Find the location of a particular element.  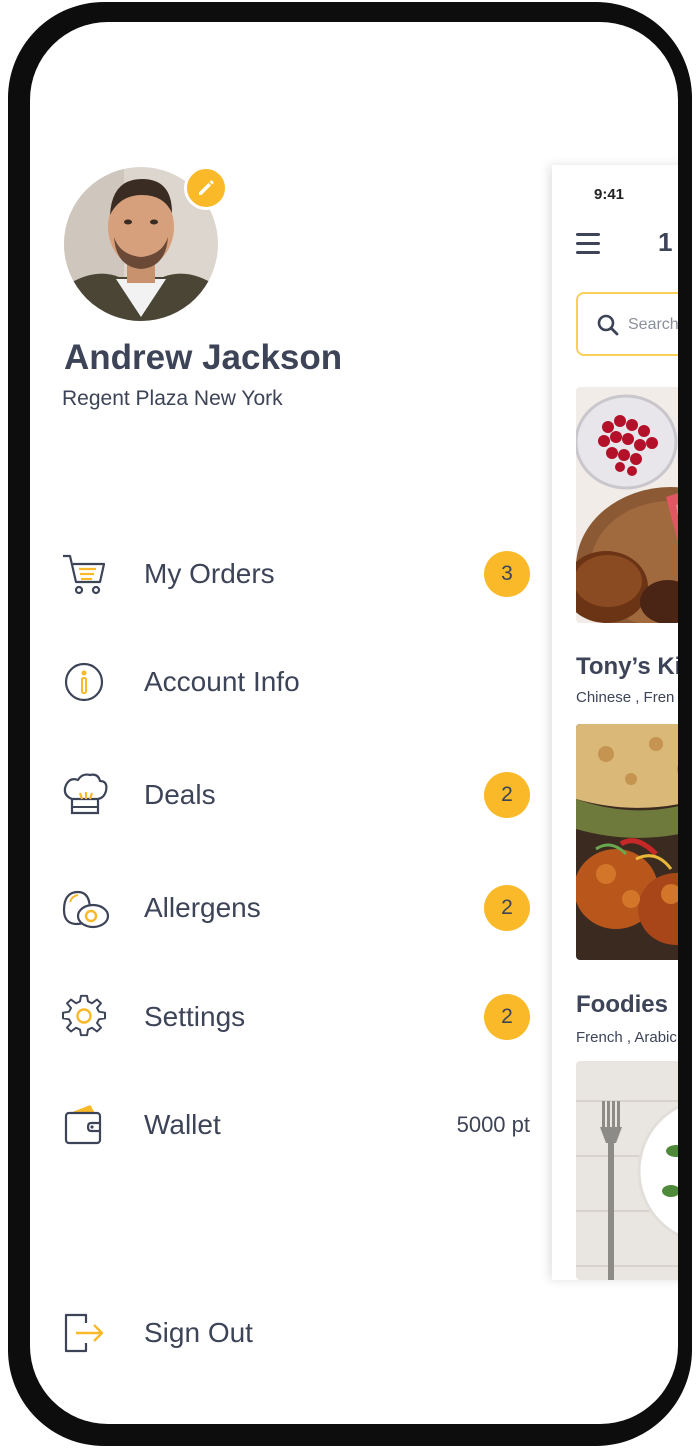

menu-item-allergens: Allergens 2 is located at coordinates (300, 908).